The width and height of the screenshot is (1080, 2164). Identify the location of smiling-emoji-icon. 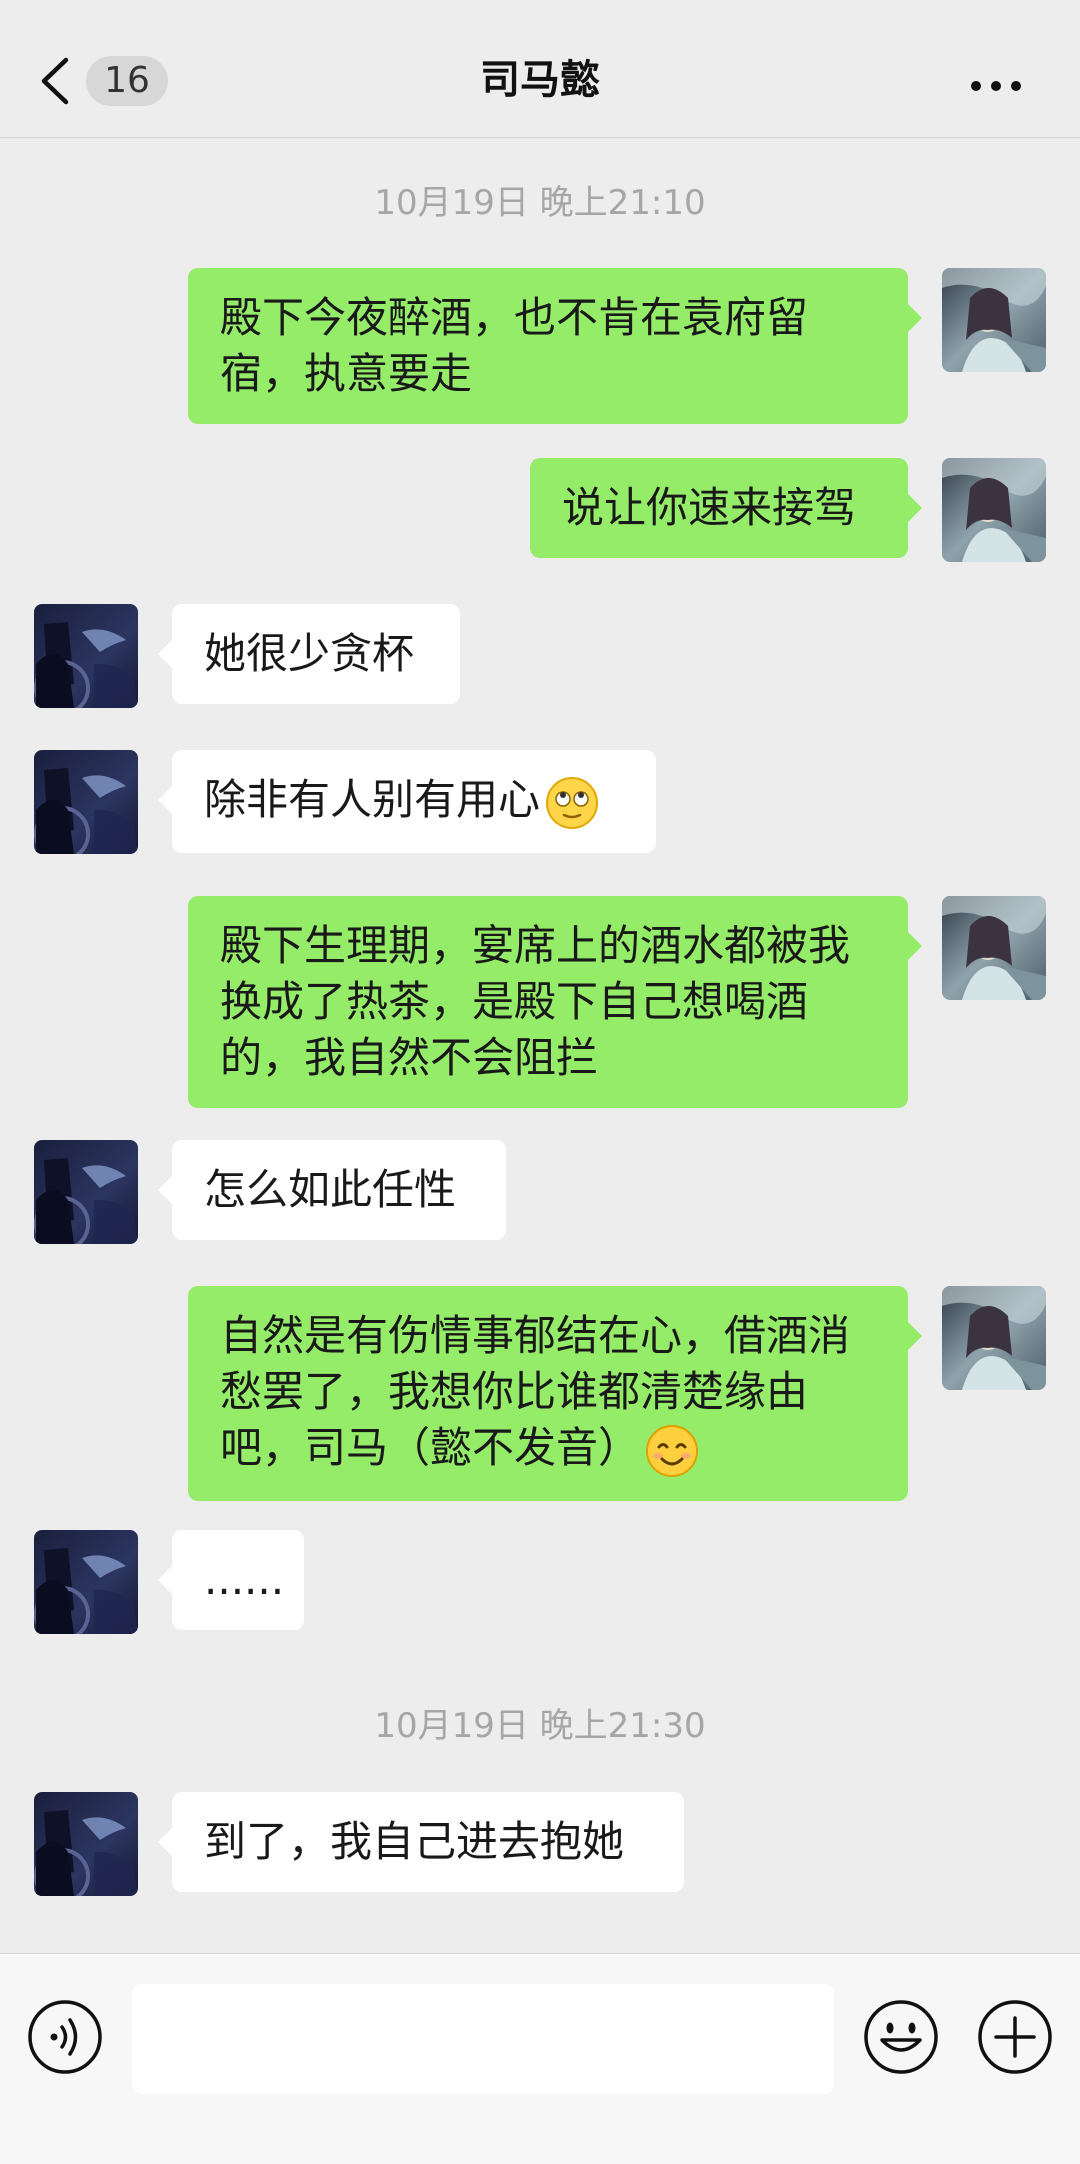
(672, 1450).